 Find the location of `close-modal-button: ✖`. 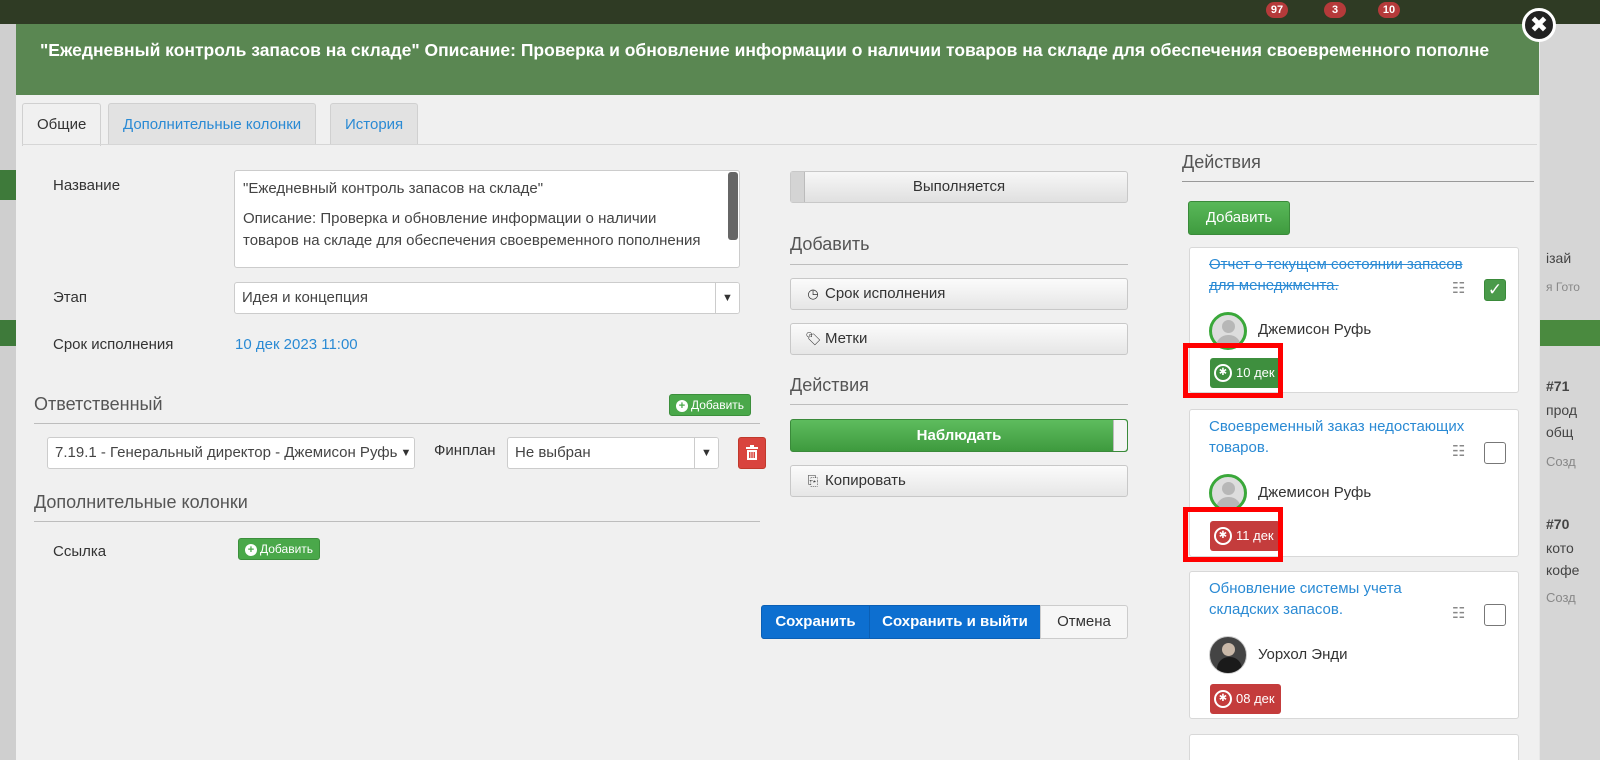

close-modal-button: ✖ is located at coordinates (1539, 25).